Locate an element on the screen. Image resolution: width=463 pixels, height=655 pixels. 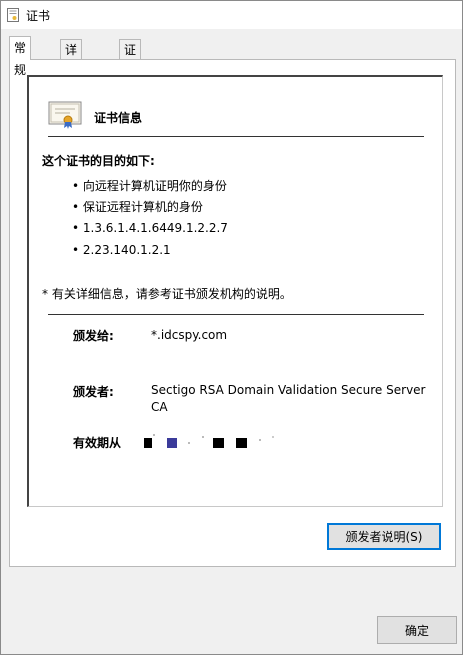
details-note: * 有关详细信息，请参考证书颁发机构的说明。 is located at coordinates (167, 294).